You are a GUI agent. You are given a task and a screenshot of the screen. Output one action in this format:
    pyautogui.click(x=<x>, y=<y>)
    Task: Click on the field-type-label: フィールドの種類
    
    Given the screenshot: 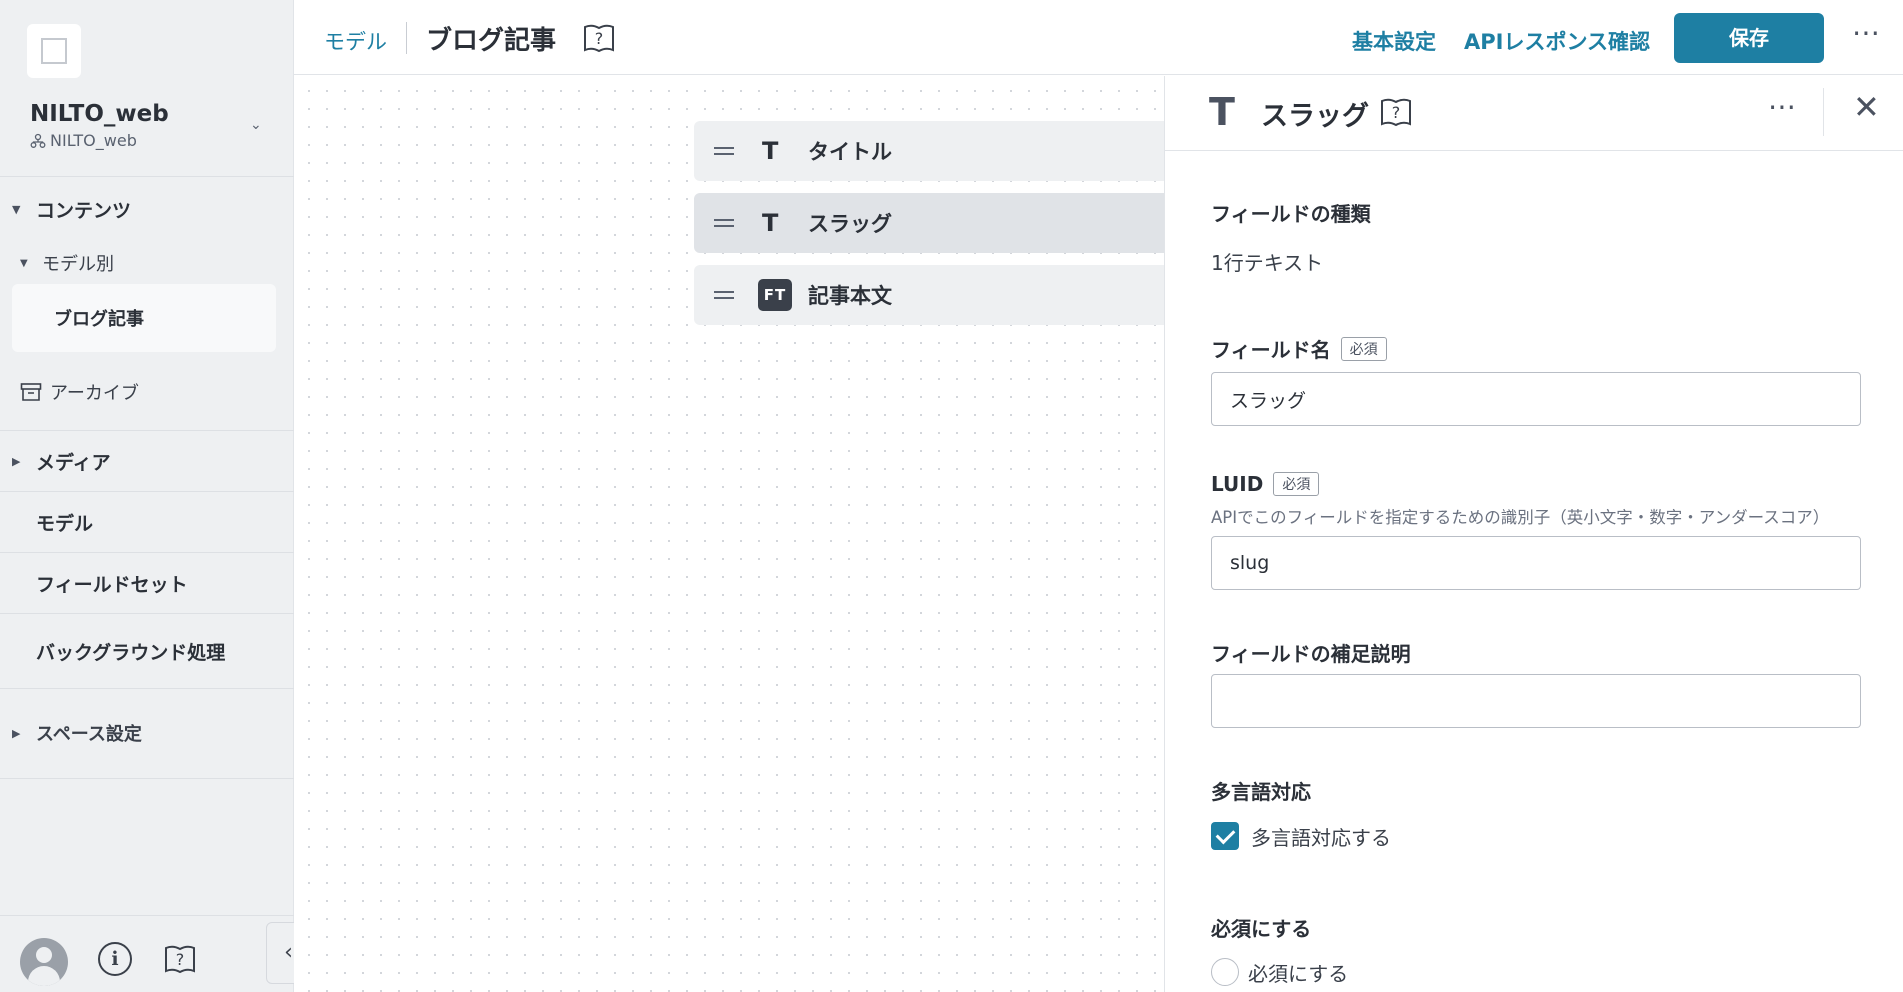 What is the action you would take?
    pyautogui.click(x=1291, y=214)
    